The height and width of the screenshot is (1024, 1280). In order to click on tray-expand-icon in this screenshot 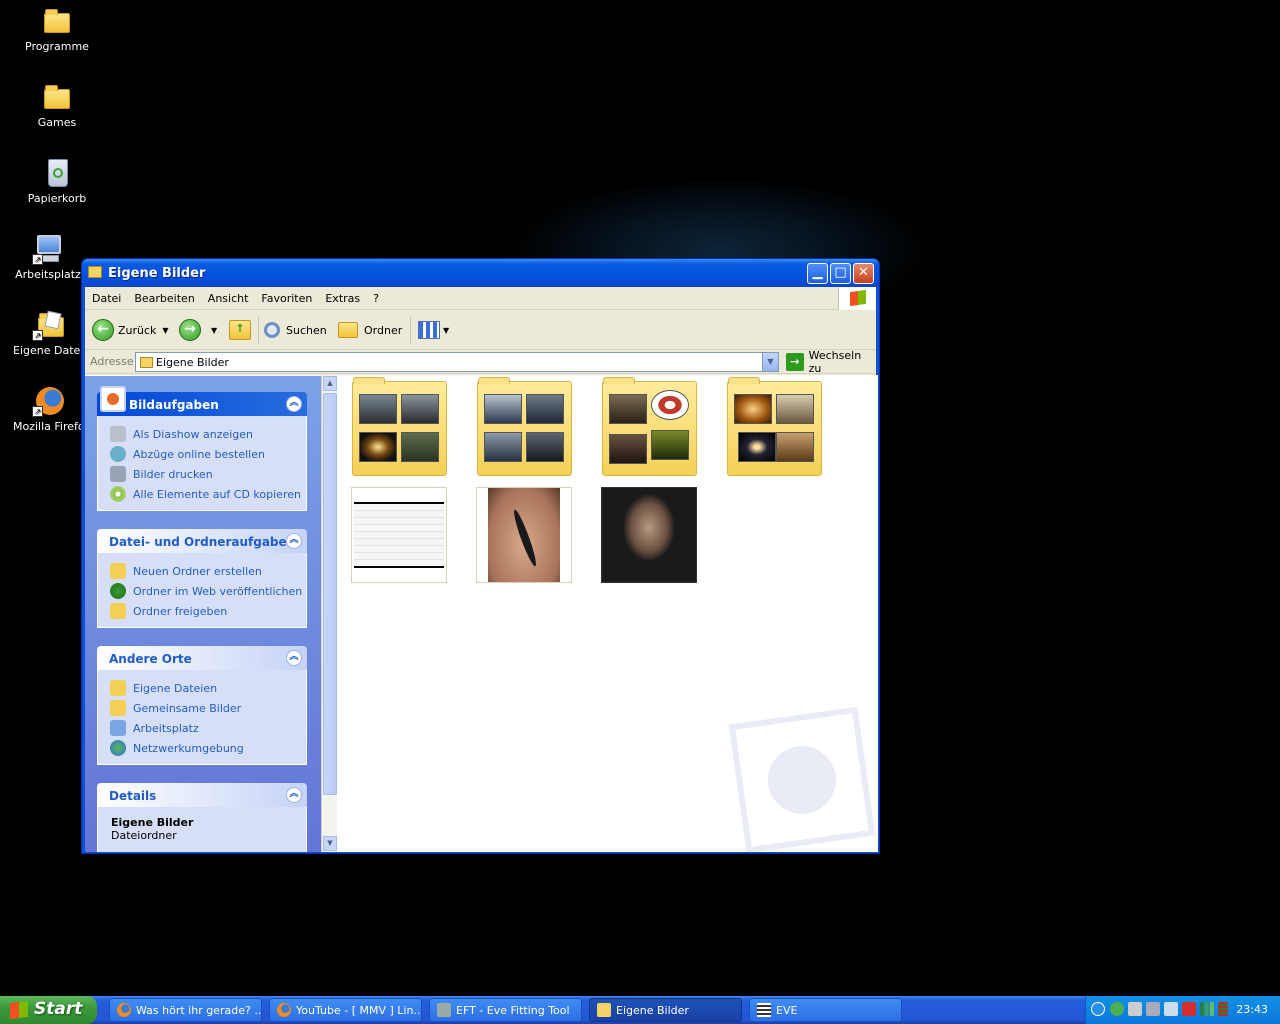, I will do `click(1098, 1009)`.